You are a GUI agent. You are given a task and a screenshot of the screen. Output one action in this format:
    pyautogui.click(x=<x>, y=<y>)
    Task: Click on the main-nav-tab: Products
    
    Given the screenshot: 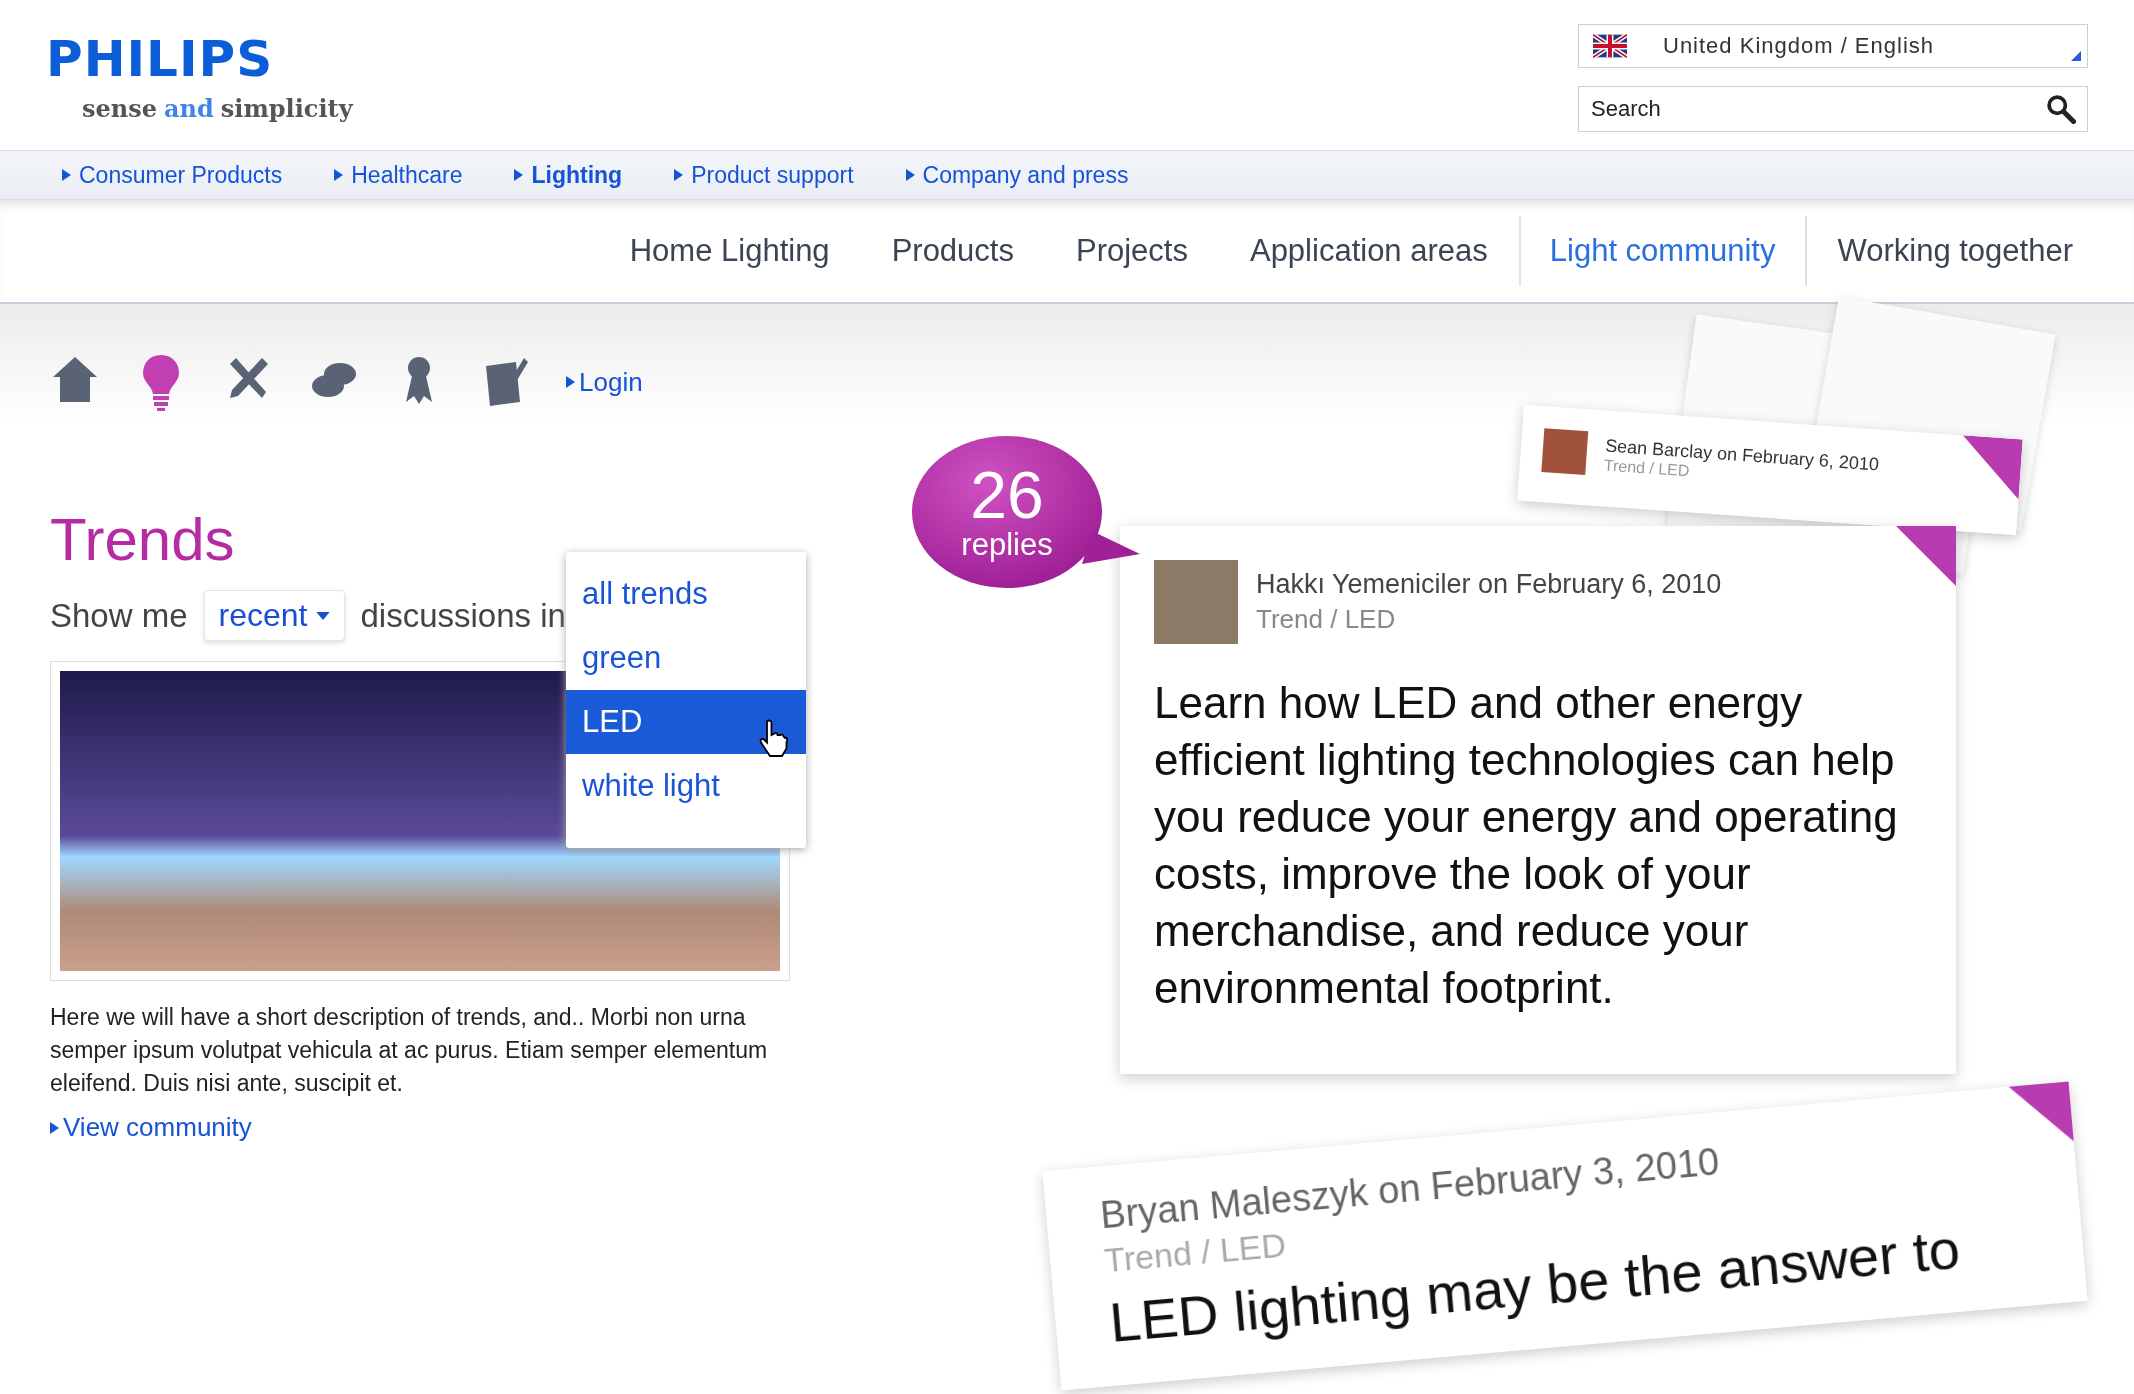 What is the action you would take?
    pyautogui.click(x=952, y=251)
    